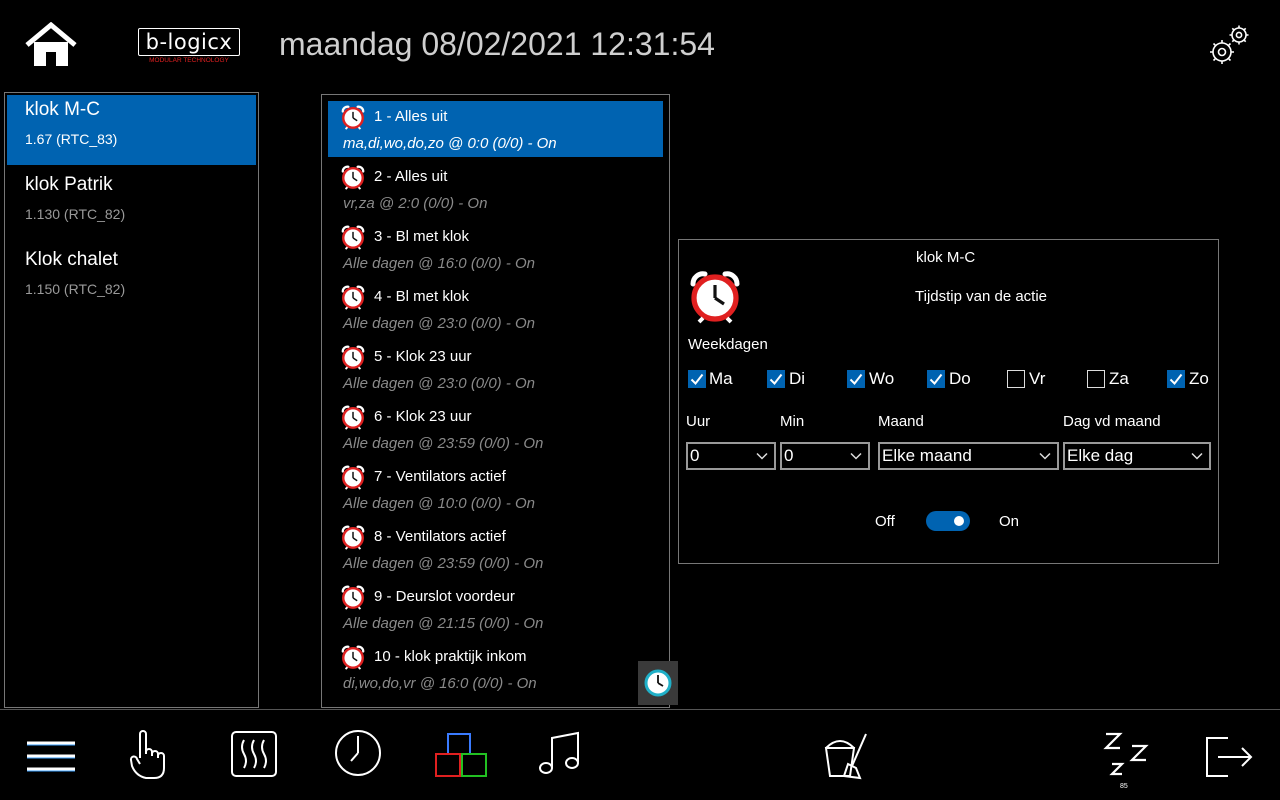  What do you see at coordinates (927, 455) in the screenshot?
I see `month-value: Elke maand` at bounding box center [927, 455].